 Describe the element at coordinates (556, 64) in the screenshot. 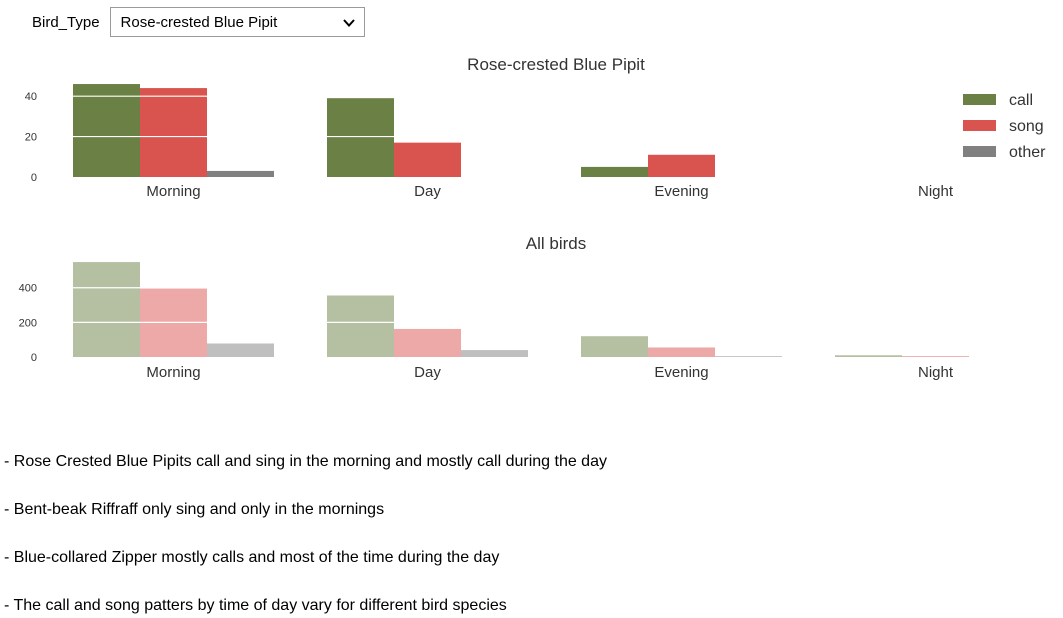

I see `chart-title: Rose-crested Blue Pipit` at that location.